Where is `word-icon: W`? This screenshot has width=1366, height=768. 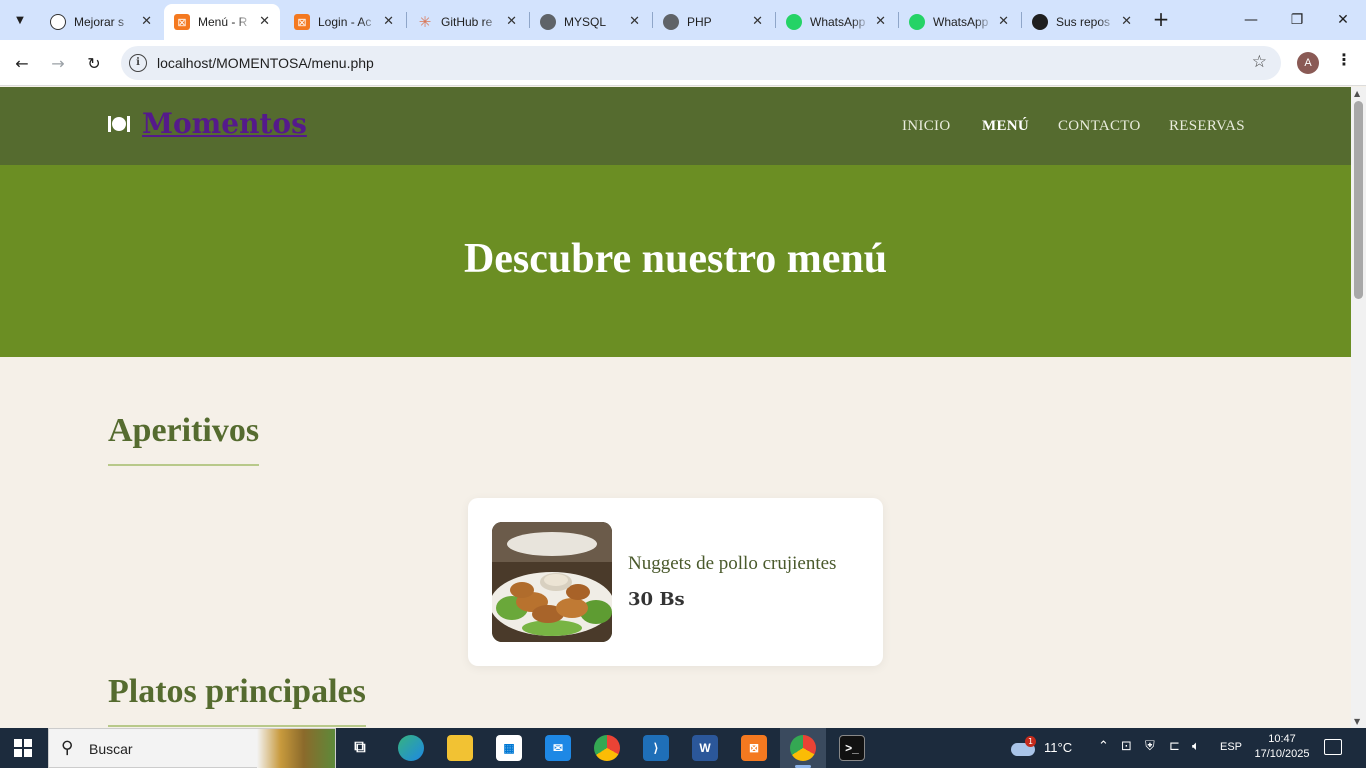
word-icon: W is located at coordinates (705, 748).